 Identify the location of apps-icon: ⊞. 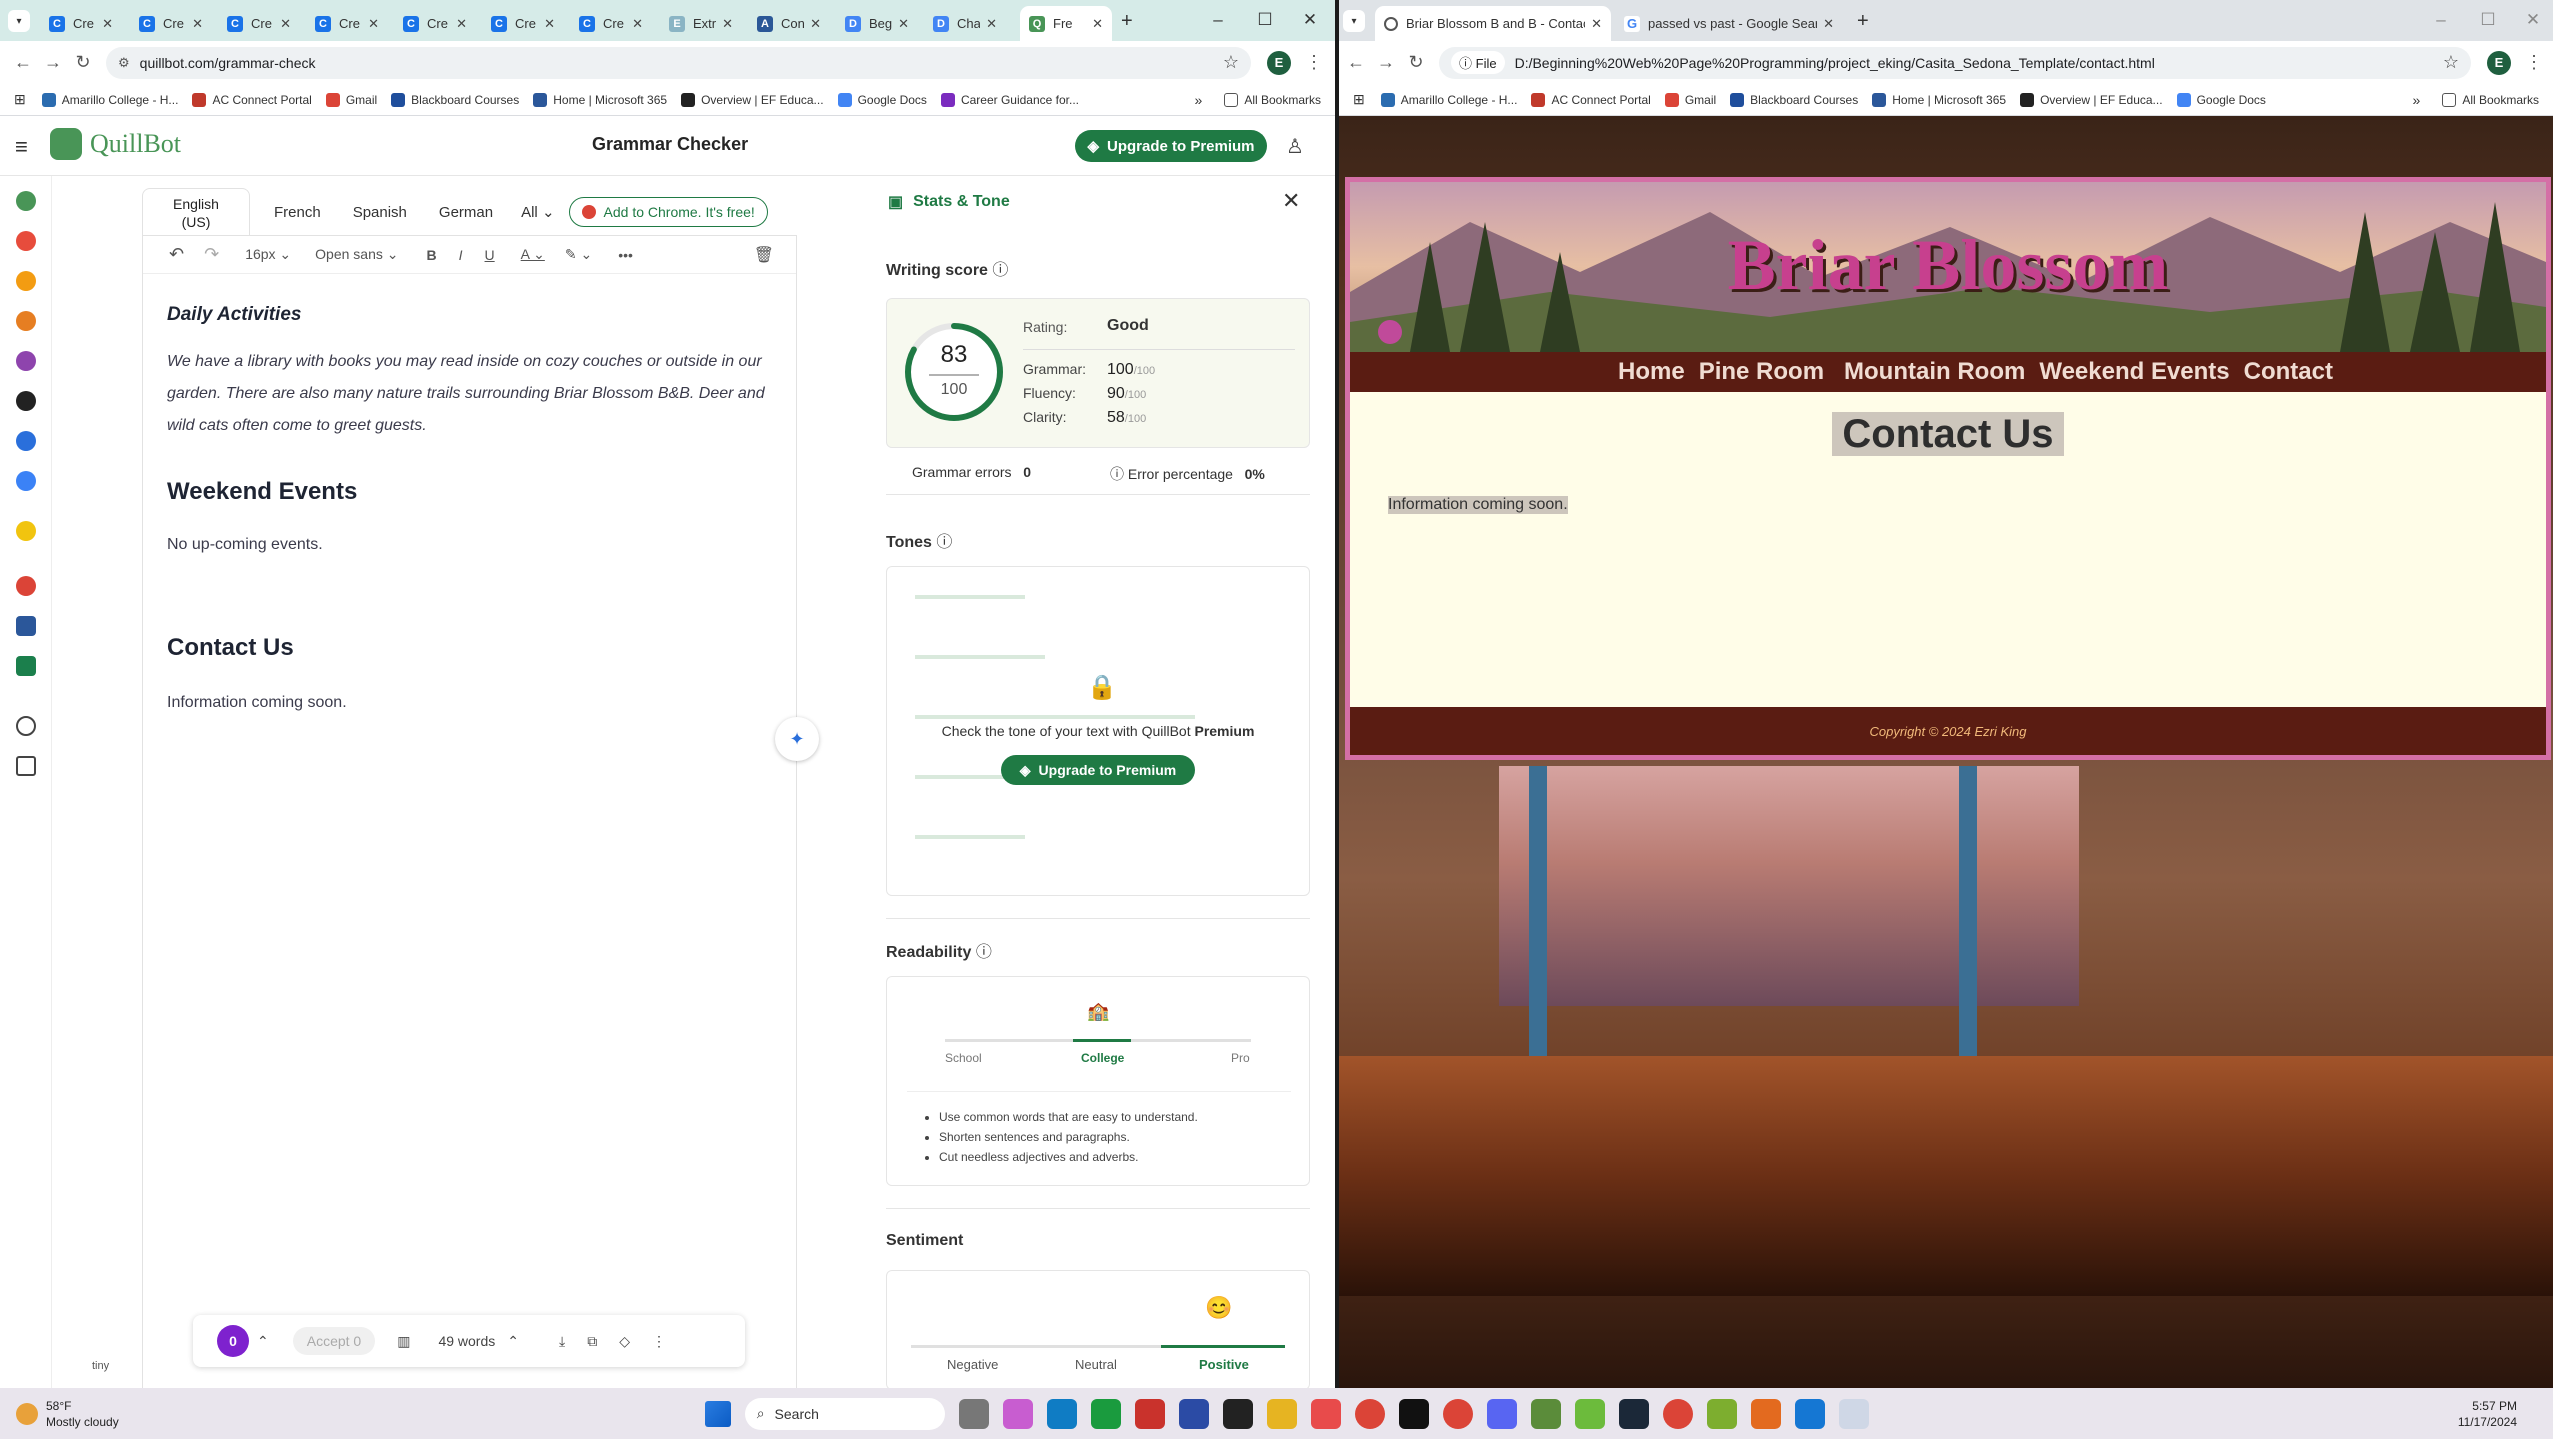
(20, 99).